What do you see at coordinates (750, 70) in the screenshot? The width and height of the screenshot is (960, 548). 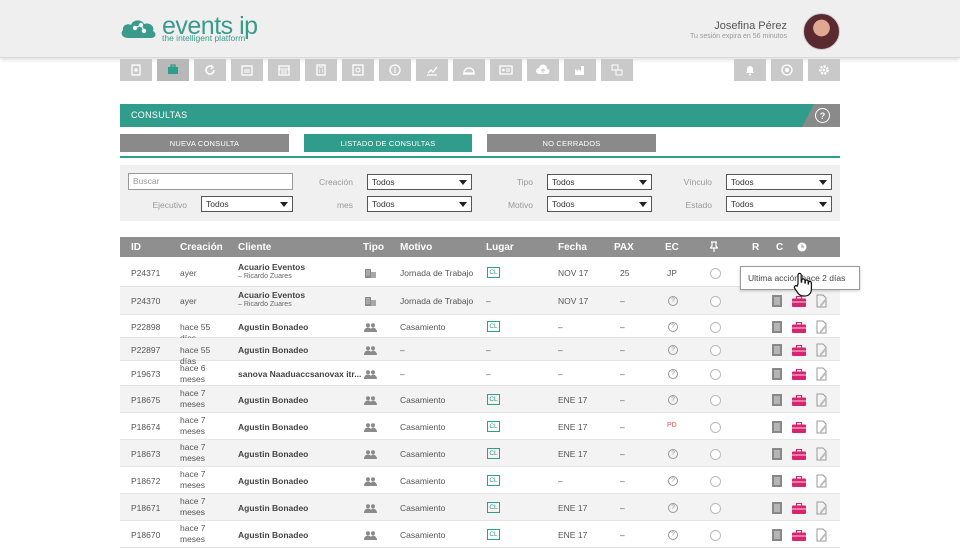 I see `bell-icon` at bounding box center [750, 70].